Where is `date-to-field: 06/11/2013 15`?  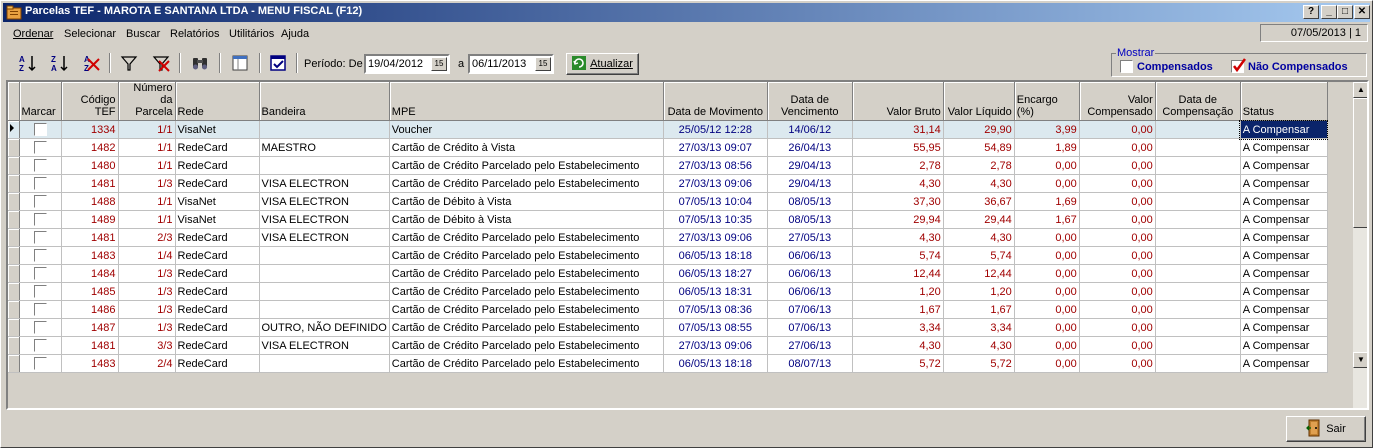 date-to-field: 06/11/2013 15 is located at coordinates (511, 64).